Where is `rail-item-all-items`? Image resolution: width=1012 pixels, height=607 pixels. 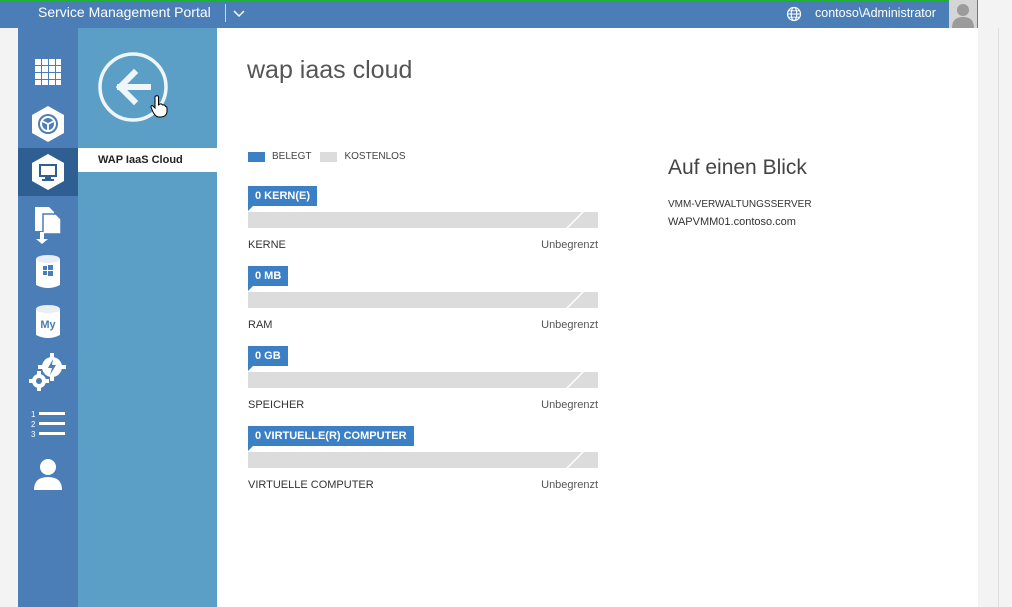 rail-item-all-items is located at coordinates (48, 72).